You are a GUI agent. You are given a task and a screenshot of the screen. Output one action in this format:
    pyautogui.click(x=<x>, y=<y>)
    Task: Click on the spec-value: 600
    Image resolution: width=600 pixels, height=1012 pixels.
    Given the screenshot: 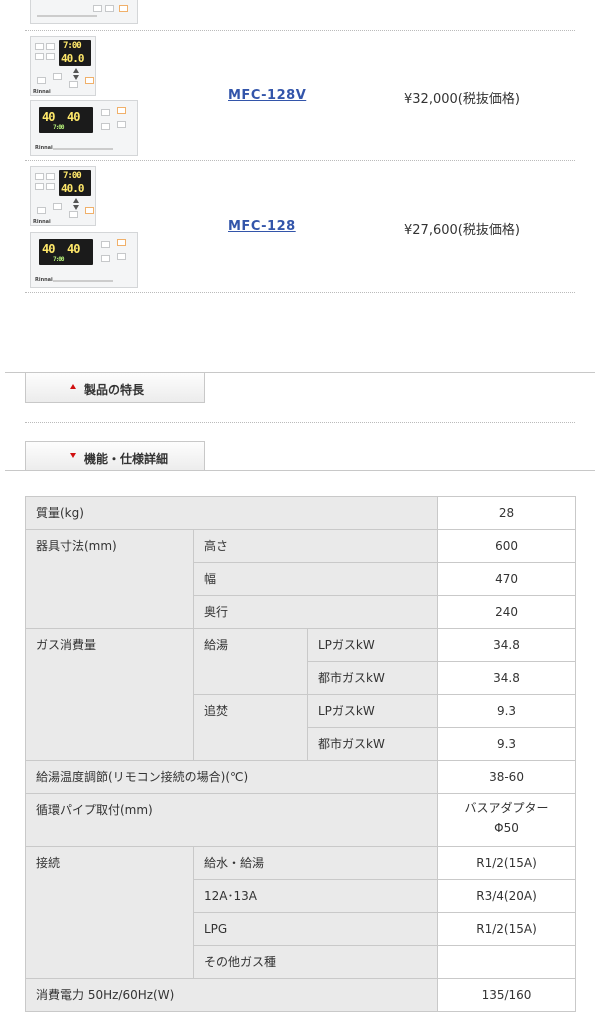 What is the action you would take?
    pyautogui.click(x=507, y=546)
    